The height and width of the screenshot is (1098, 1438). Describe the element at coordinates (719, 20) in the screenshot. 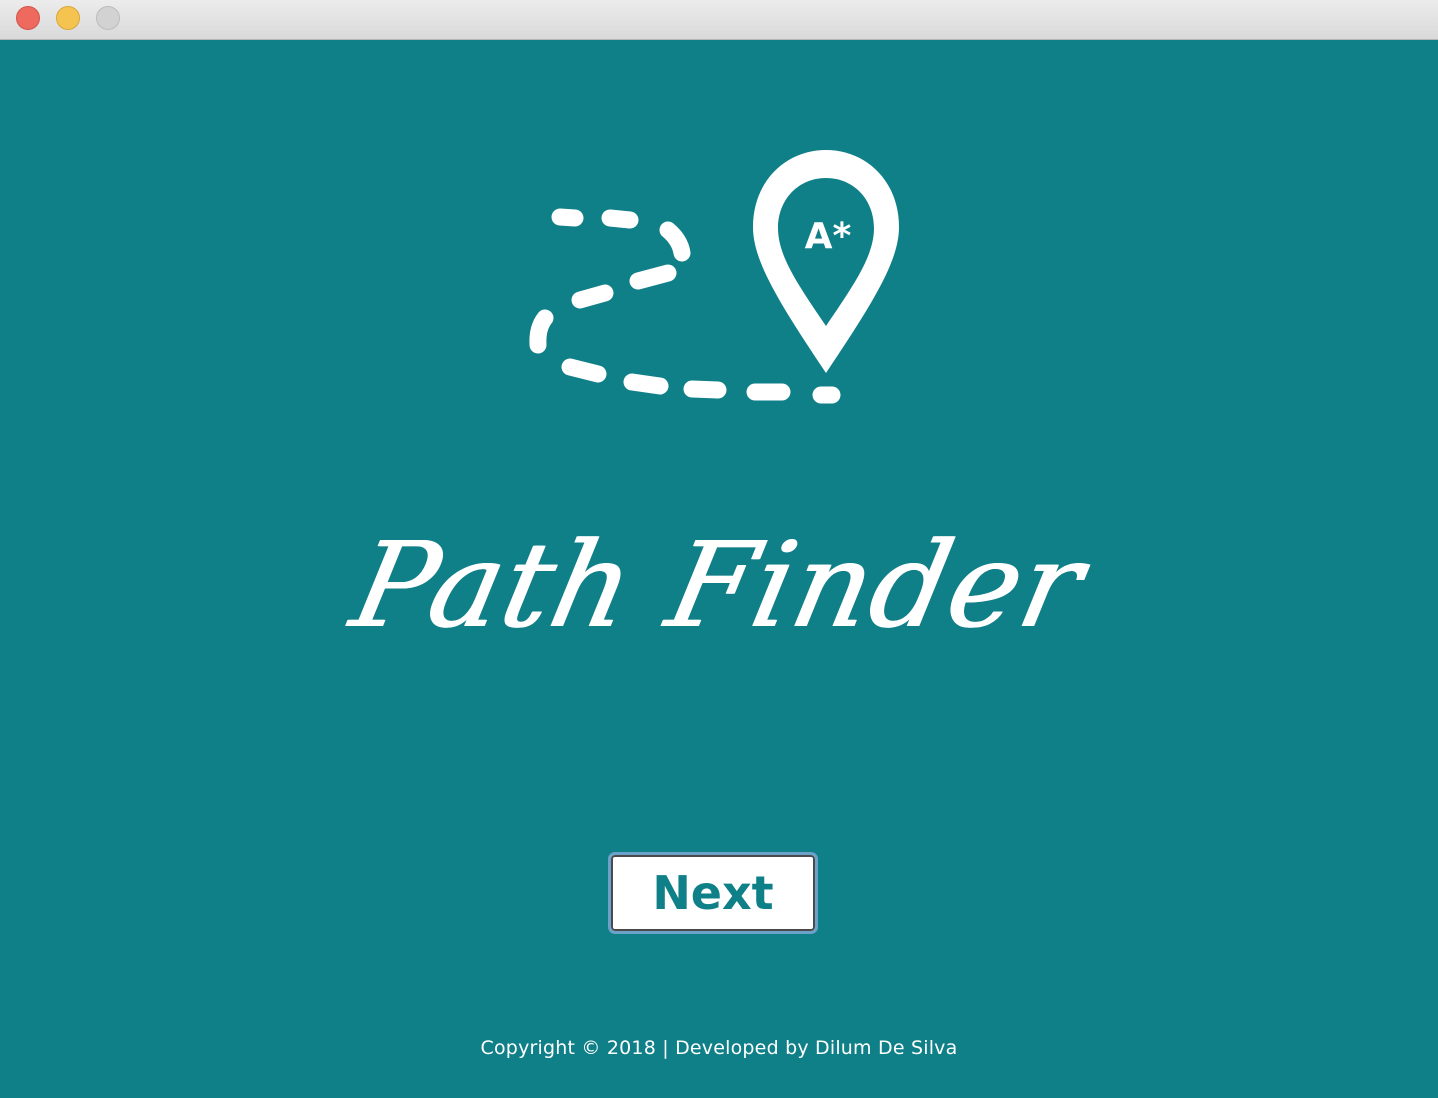

I see `title-bar` at that location.